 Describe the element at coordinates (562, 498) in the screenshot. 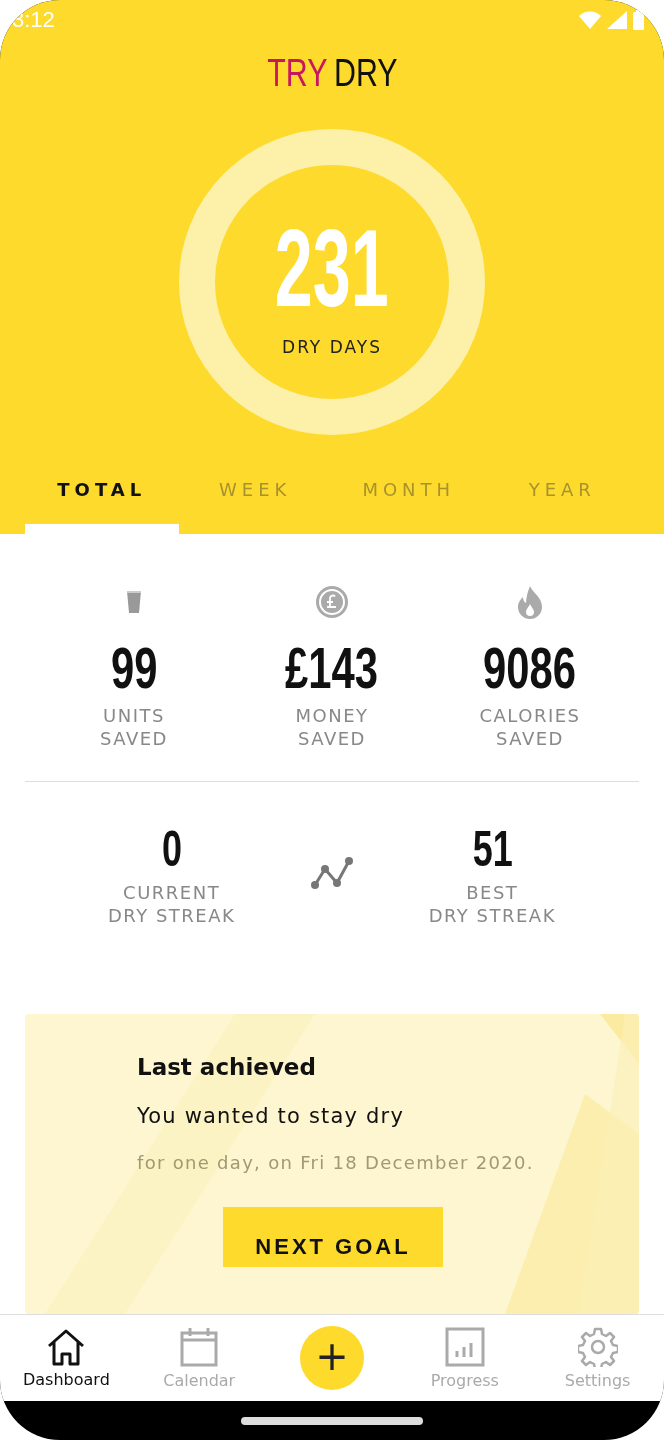

I see `period-tab: YEAR` at that location.